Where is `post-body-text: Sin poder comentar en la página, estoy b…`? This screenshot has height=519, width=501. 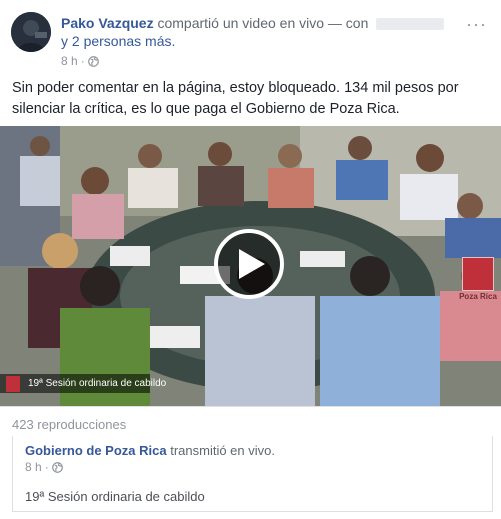
post-body-text: Sin poder comentar en la página, estoy b… is located at coordinates (235, 98).